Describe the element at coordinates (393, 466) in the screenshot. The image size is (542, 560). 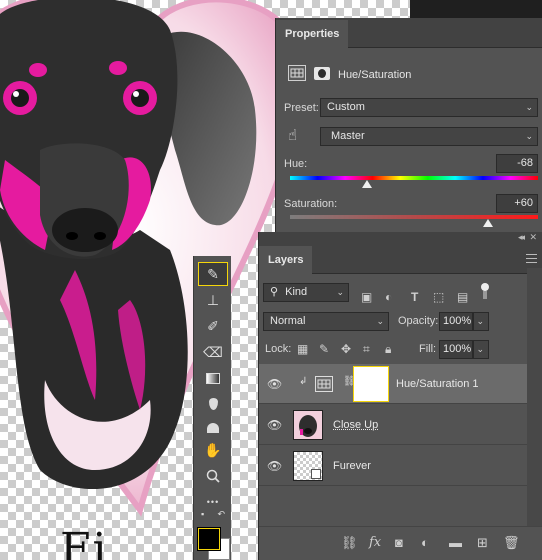
I see `layer-row-furever: 👁︎ Furever` at that location.